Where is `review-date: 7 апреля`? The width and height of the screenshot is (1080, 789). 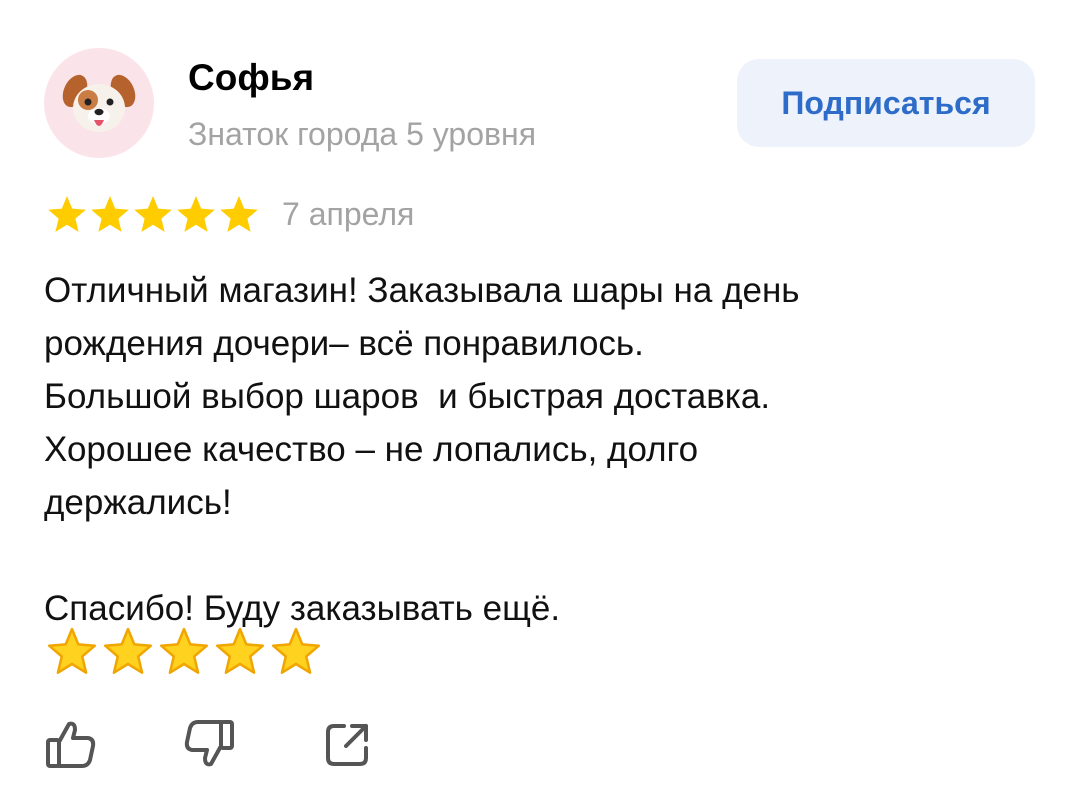
review-date: 7 апреля is located at coordinates (348, 214).